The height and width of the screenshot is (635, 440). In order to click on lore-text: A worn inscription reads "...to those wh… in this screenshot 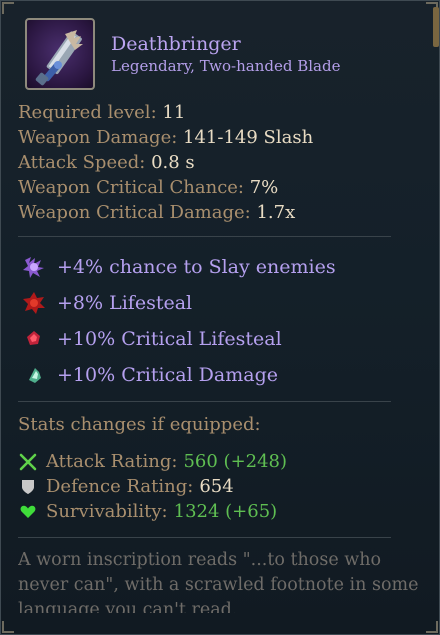, I will do `click(218, 581)`.